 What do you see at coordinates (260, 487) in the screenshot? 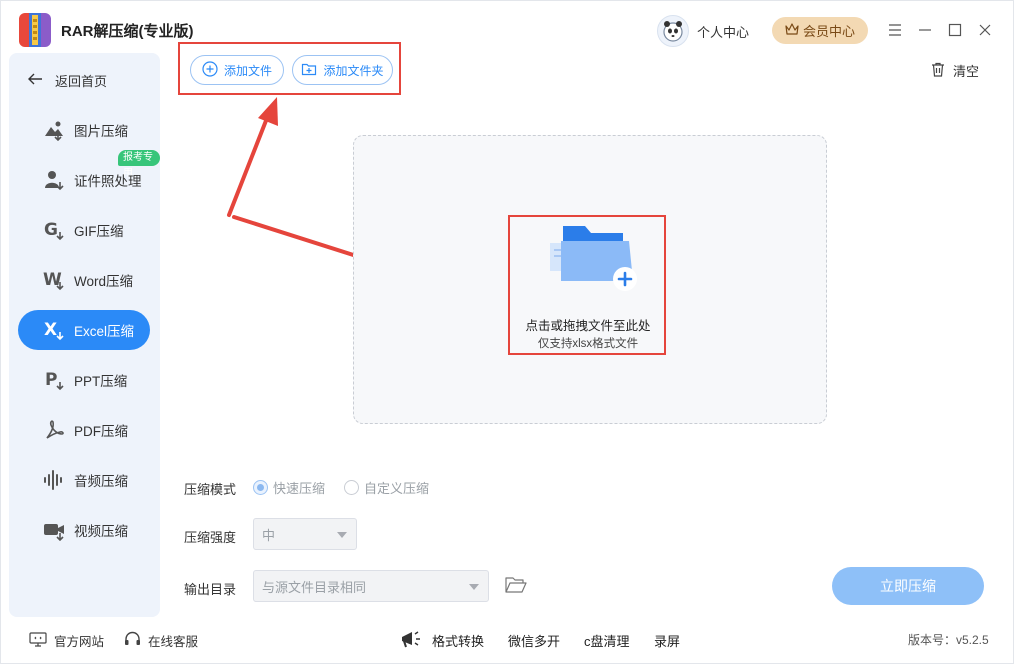
I see `radio-selected-icon` at bounding box center [260, 487].